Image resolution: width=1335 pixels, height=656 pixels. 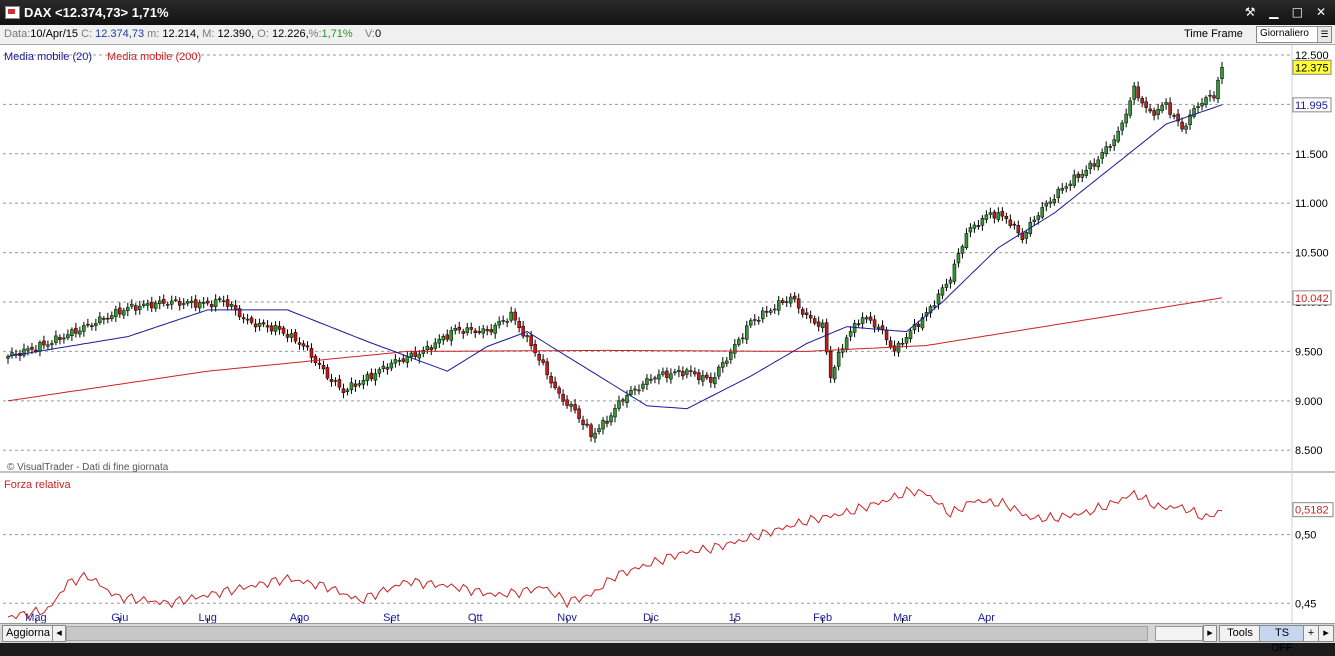 I want to click on x-tick-label: Mar, so click(x=902, y=617).